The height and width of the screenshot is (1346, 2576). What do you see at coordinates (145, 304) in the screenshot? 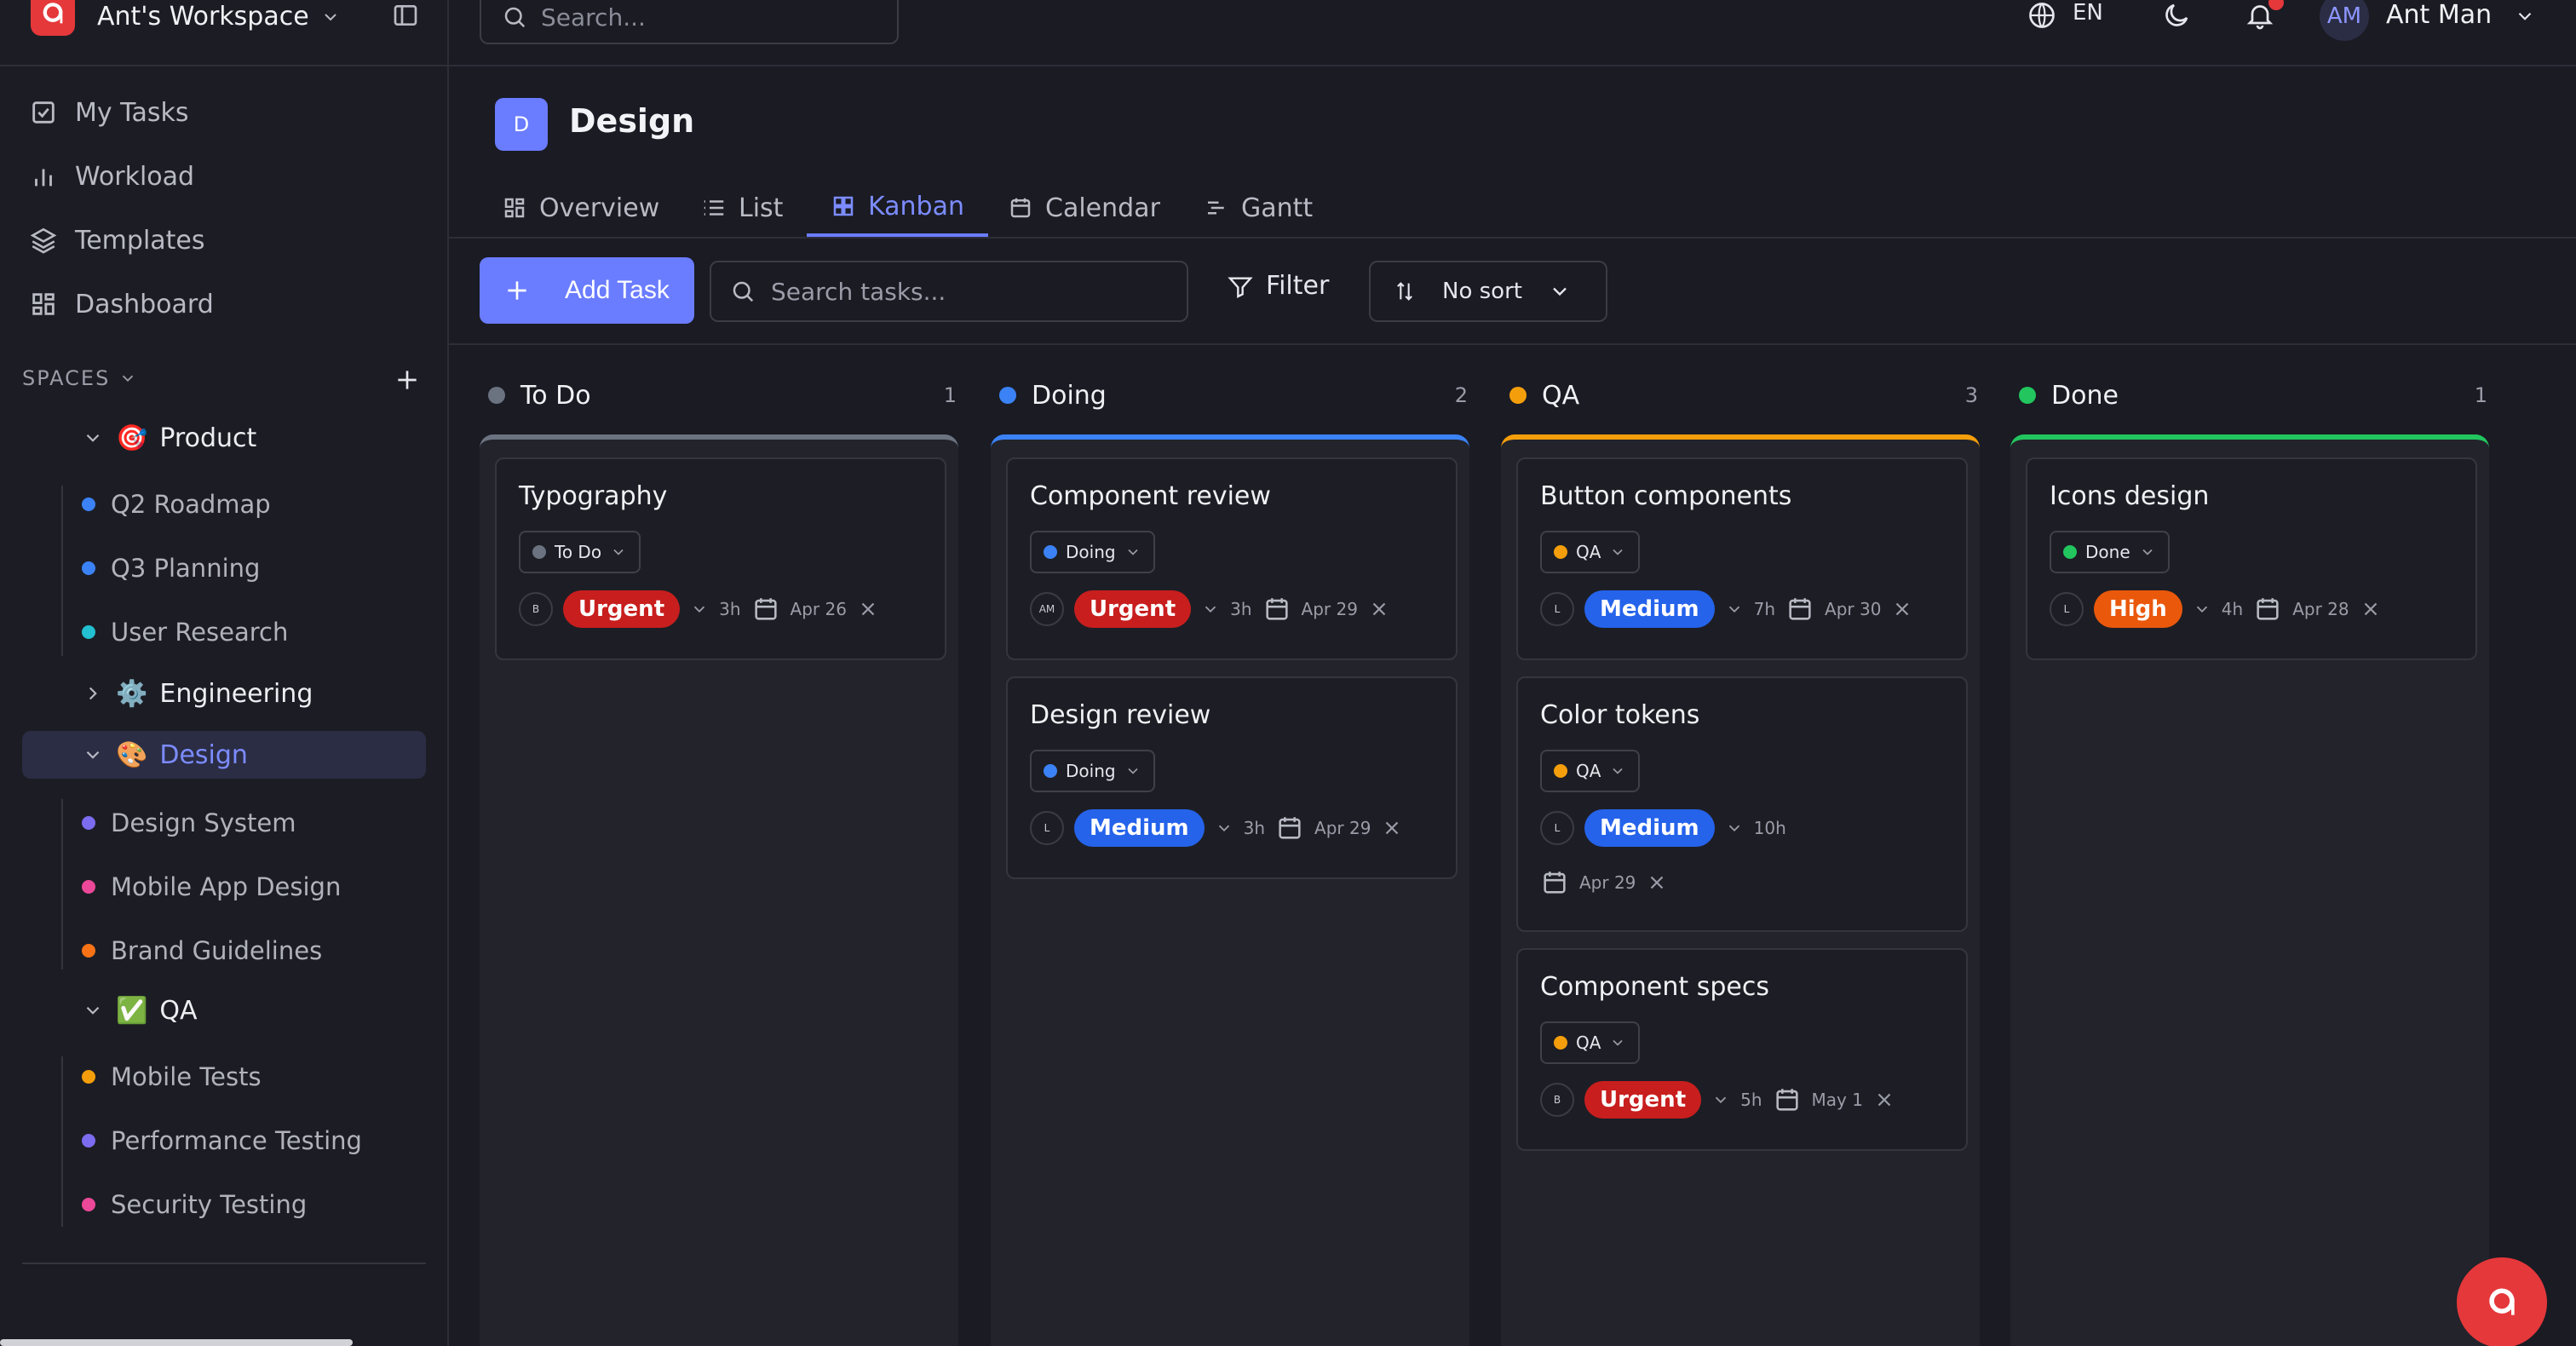
I see `nav-label: Dashboard` at bounding box center [145, 304].